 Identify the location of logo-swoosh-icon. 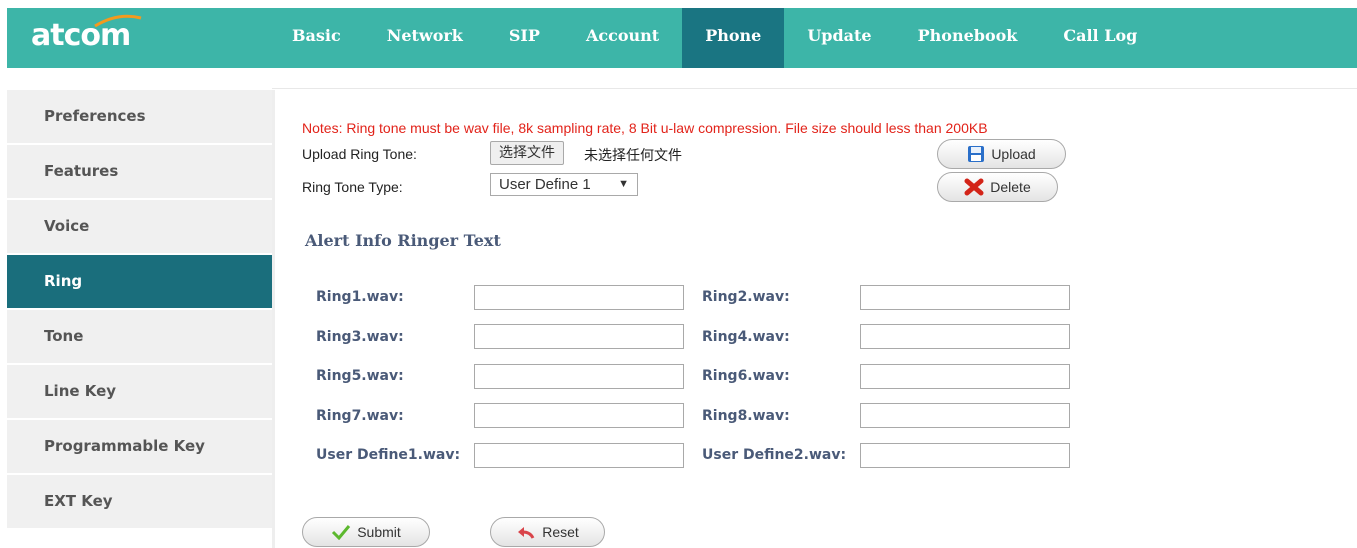
(118, 21).